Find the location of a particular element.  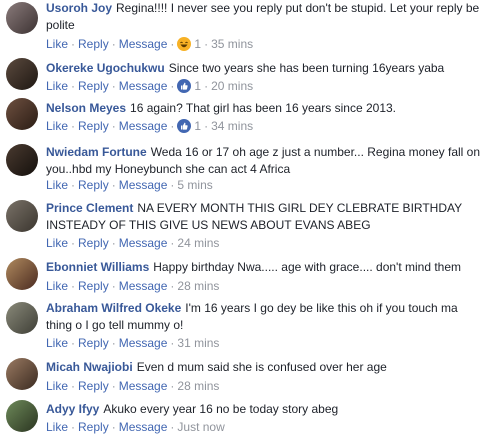

comment-actions: Like · Reply · Message · 31 mins is located at coordinates (132, 343).